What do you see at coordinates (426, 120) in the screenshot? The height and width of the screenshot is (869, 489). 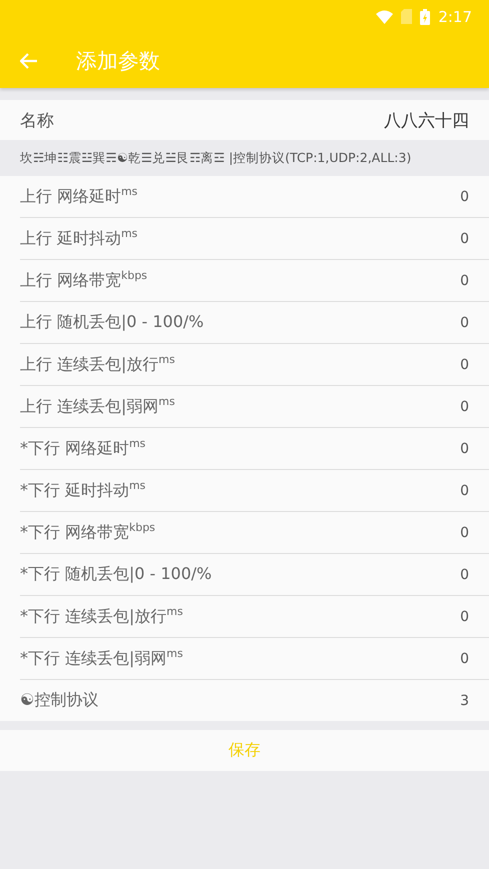 I see `field-value: 八八六十四` at bounding box center [426, 120].